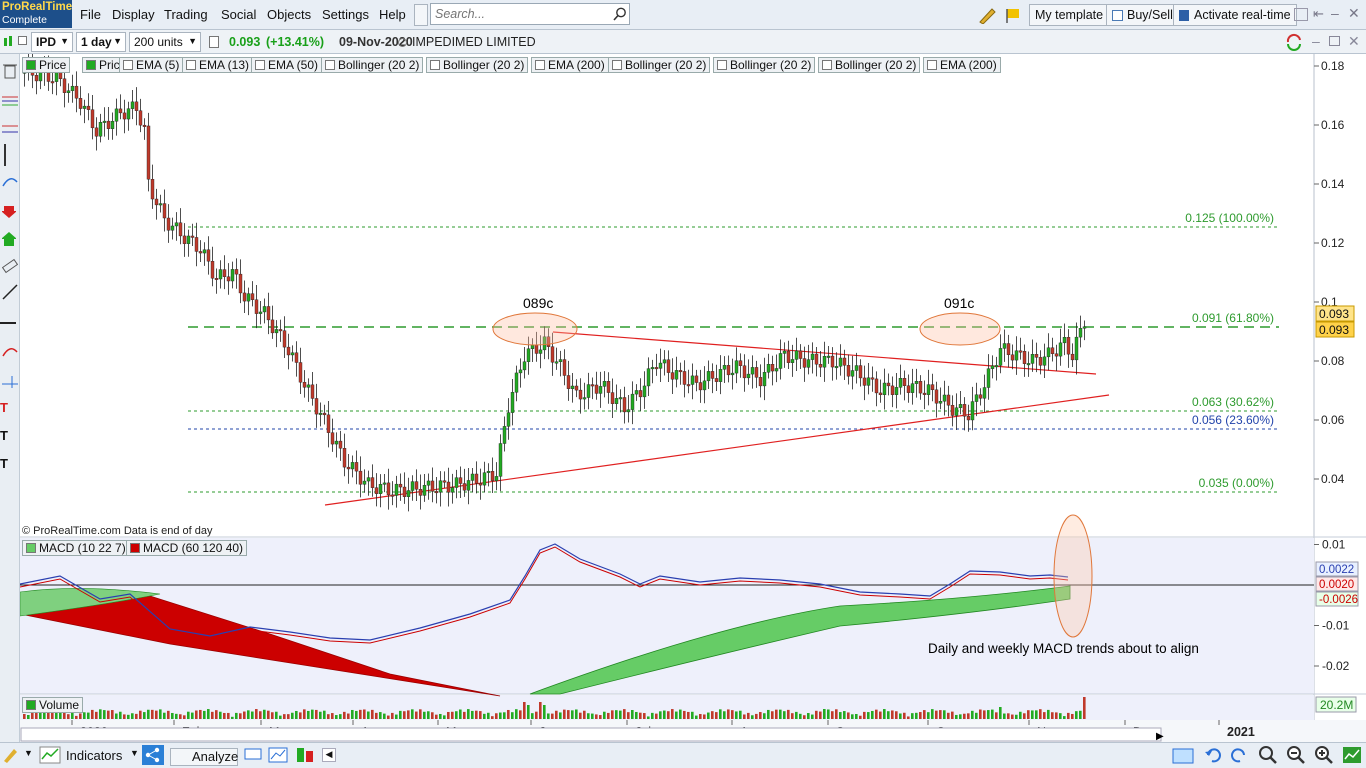 The height and width of the screenshot is (768, 1366). I want to click on menu-file: File, so click(90, 14).